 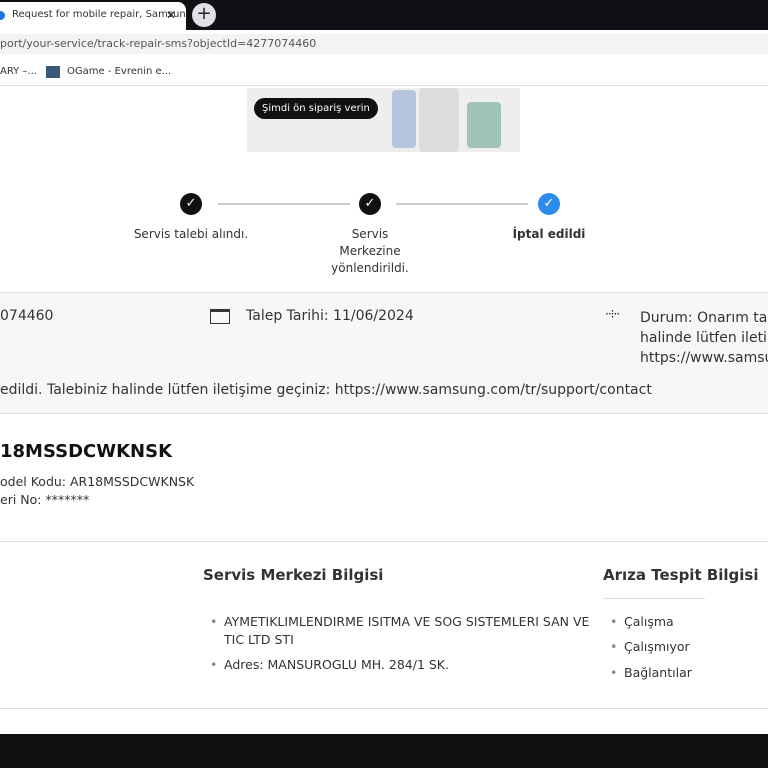 What do you see at coordinates (681, 575) in the screenshot?
I see `fault-heading: Arıza Tespit Bilgisi` at bounding box center [681, 575].